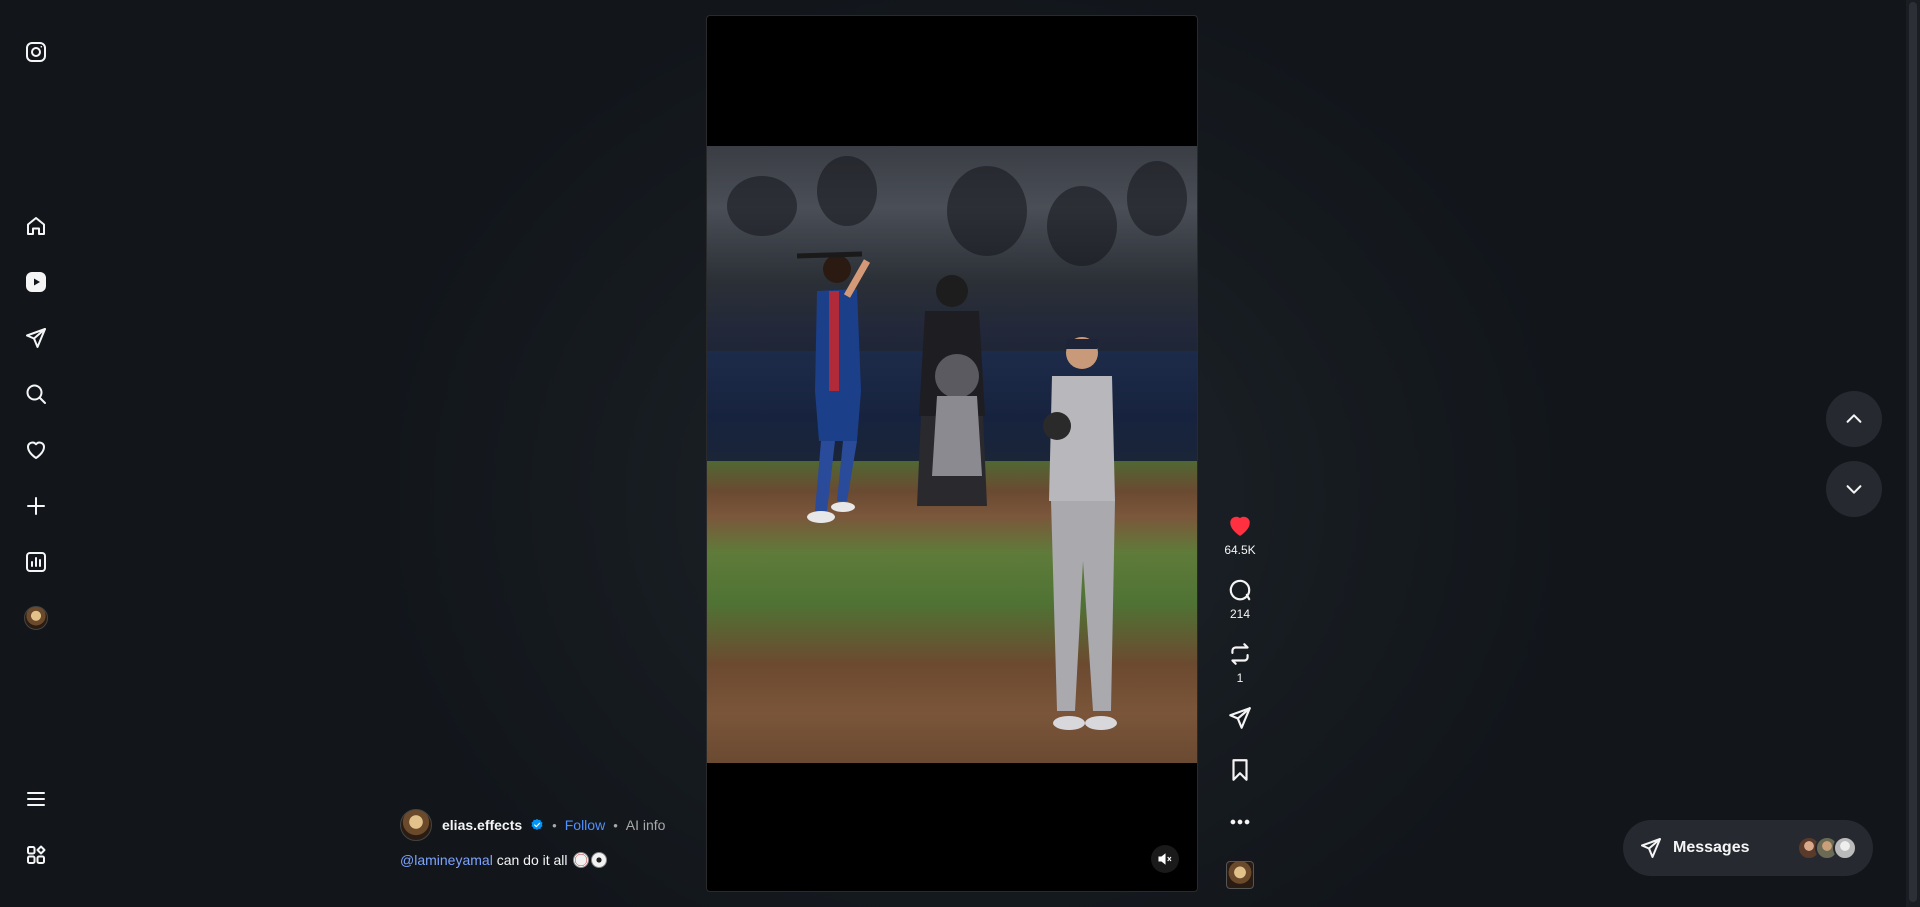 The image size is (1920, 907). I want to click on more-options-button, so click(1240, 822).